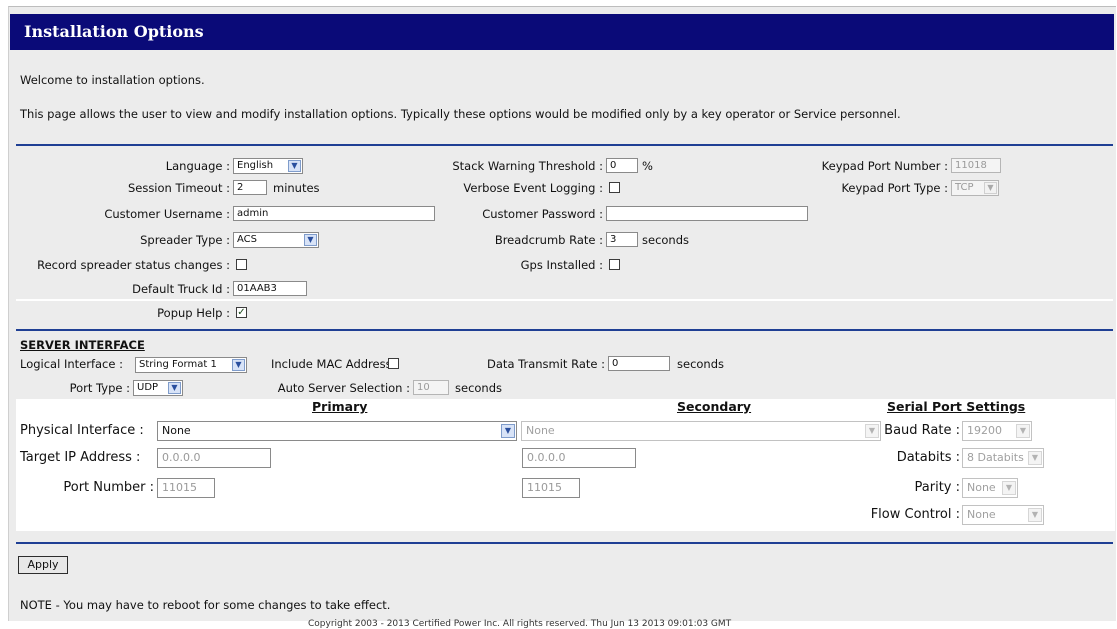 The width and height of the screenshot is (1117, 629). Describe the element at coordinates (296, 188) in the screenshot. I see `session-timeout-unit: minutes` at that location.